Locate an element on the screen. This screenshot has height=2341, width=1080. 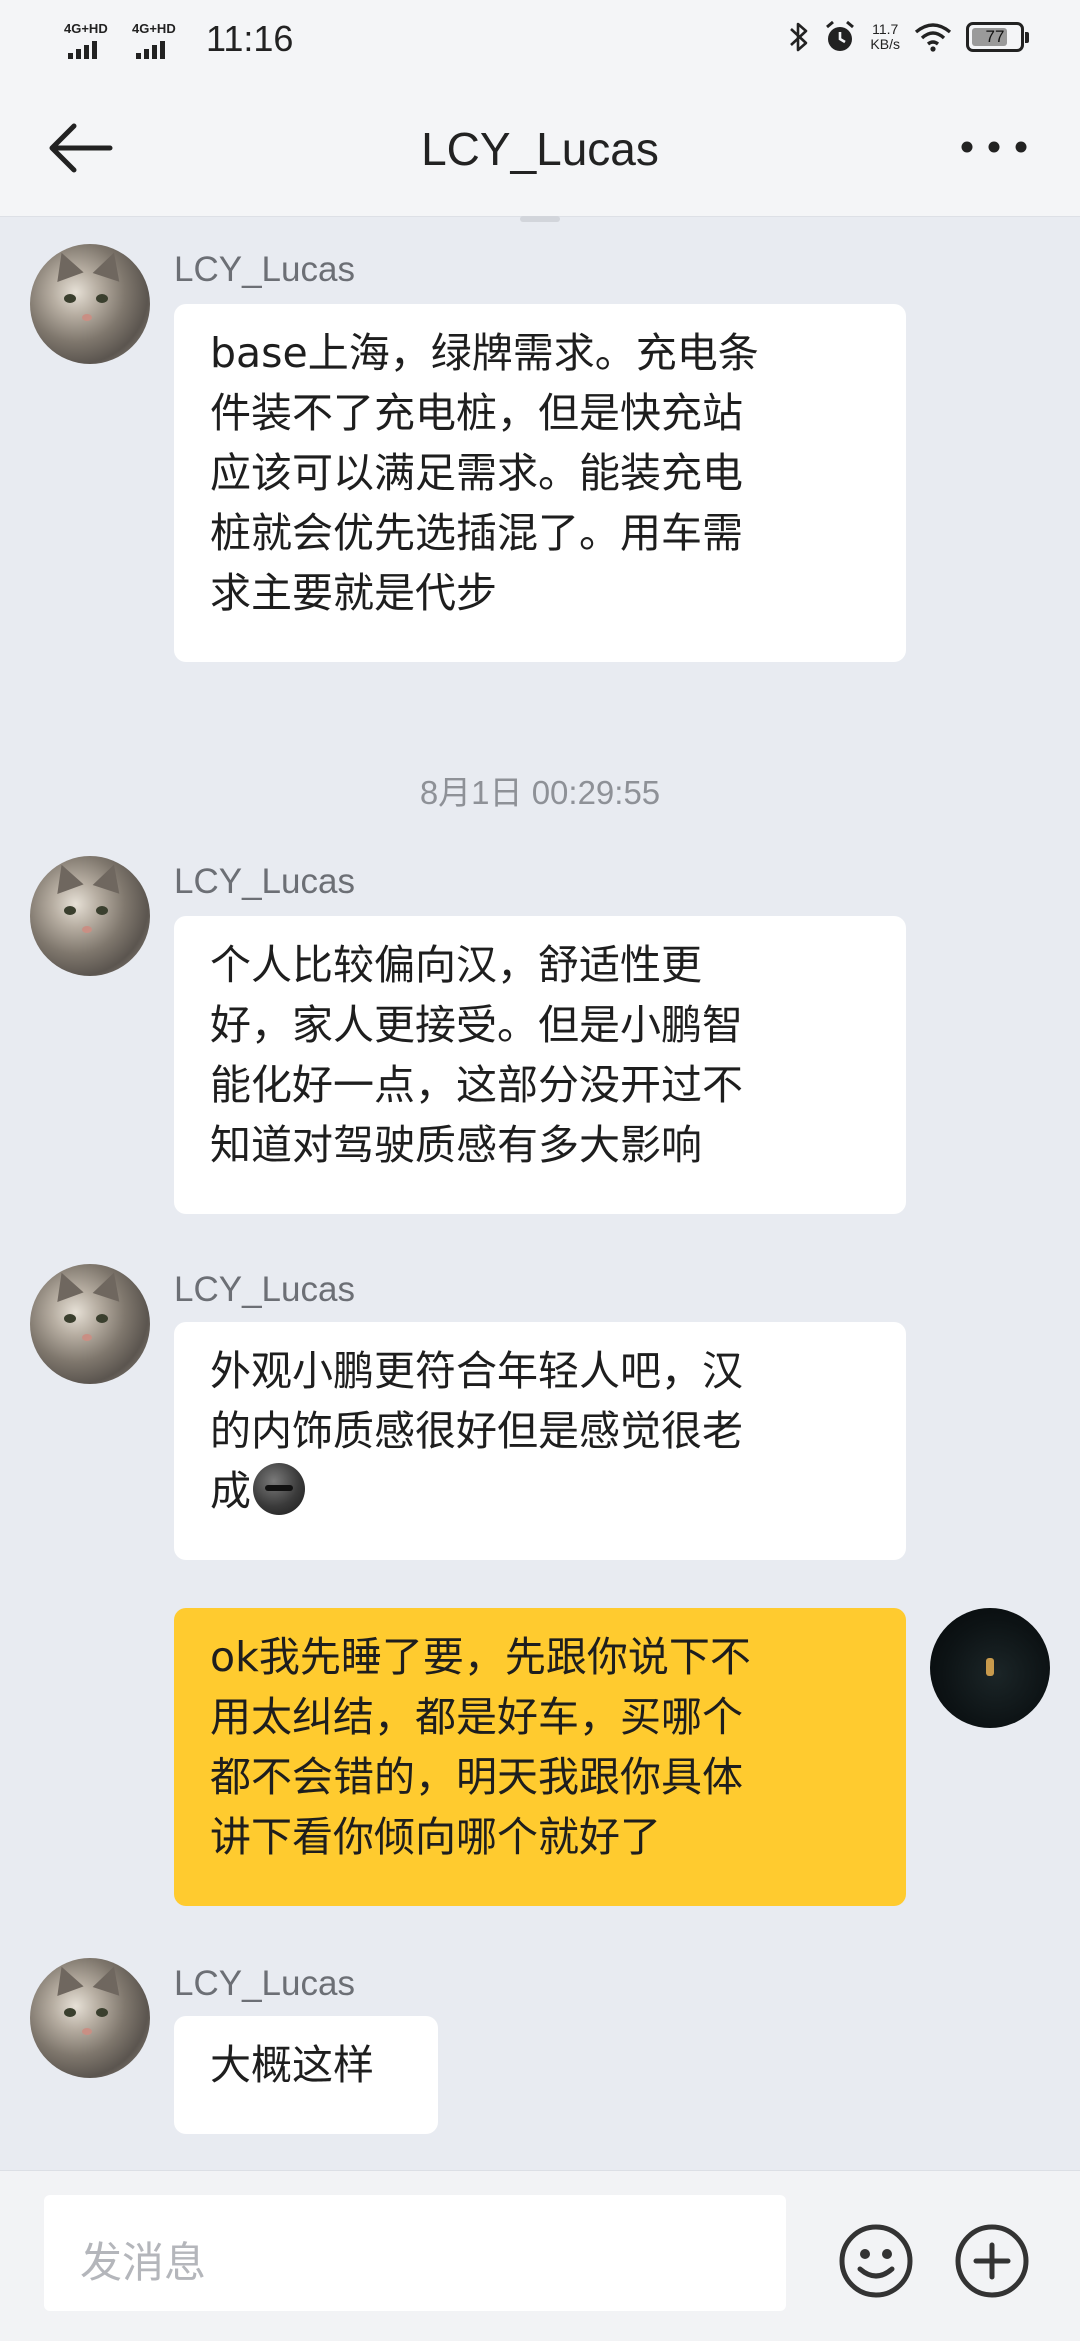
battery-icon: 77 is located at coordinates (997, 37).